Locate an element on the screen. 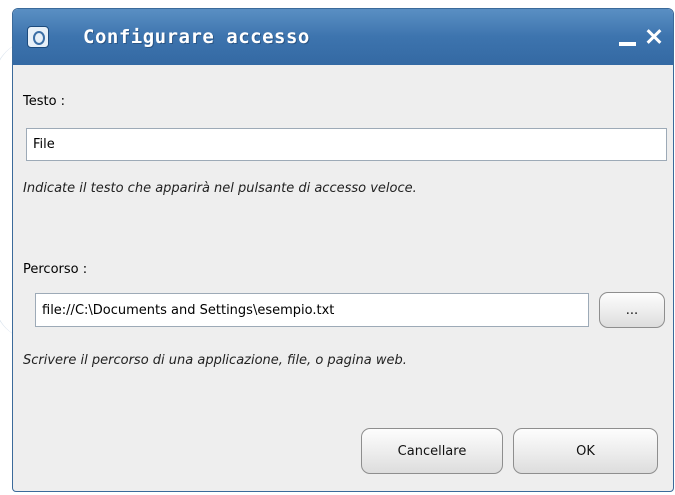  text-label: Testo : is located at coordinates (44, 101).